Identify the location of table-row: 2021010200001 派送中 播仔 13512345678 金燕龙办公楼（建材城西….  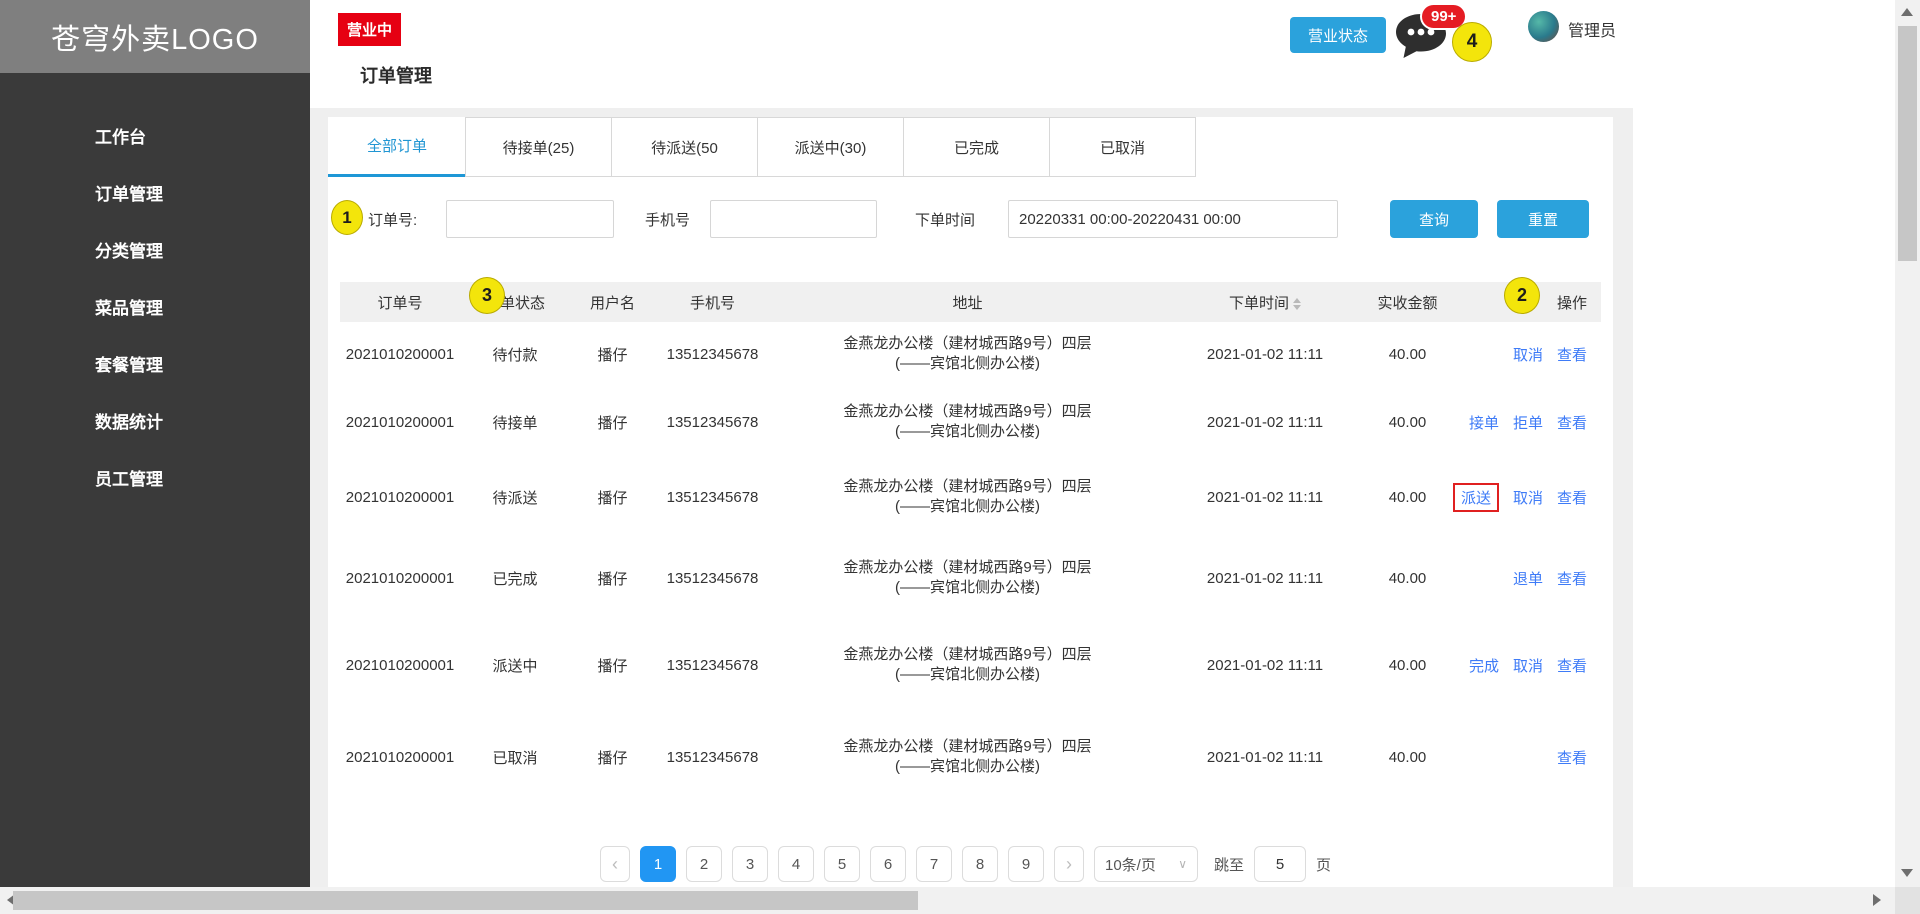
(970, 665).